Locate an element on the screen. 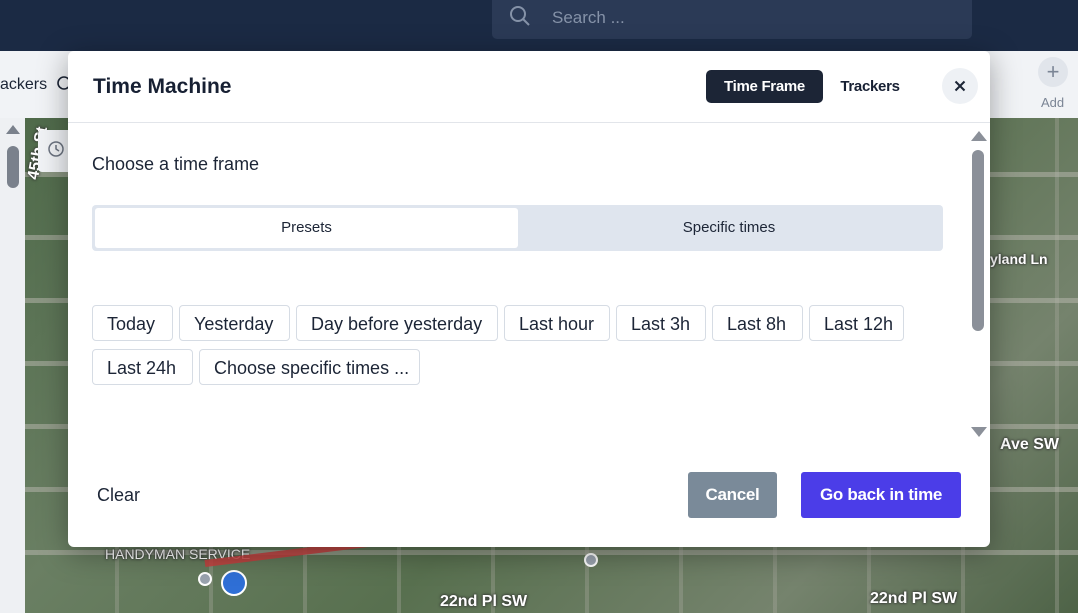 The image size is (1078, 613). tab-trackers: Trackers is located at coordinates (870, 86).